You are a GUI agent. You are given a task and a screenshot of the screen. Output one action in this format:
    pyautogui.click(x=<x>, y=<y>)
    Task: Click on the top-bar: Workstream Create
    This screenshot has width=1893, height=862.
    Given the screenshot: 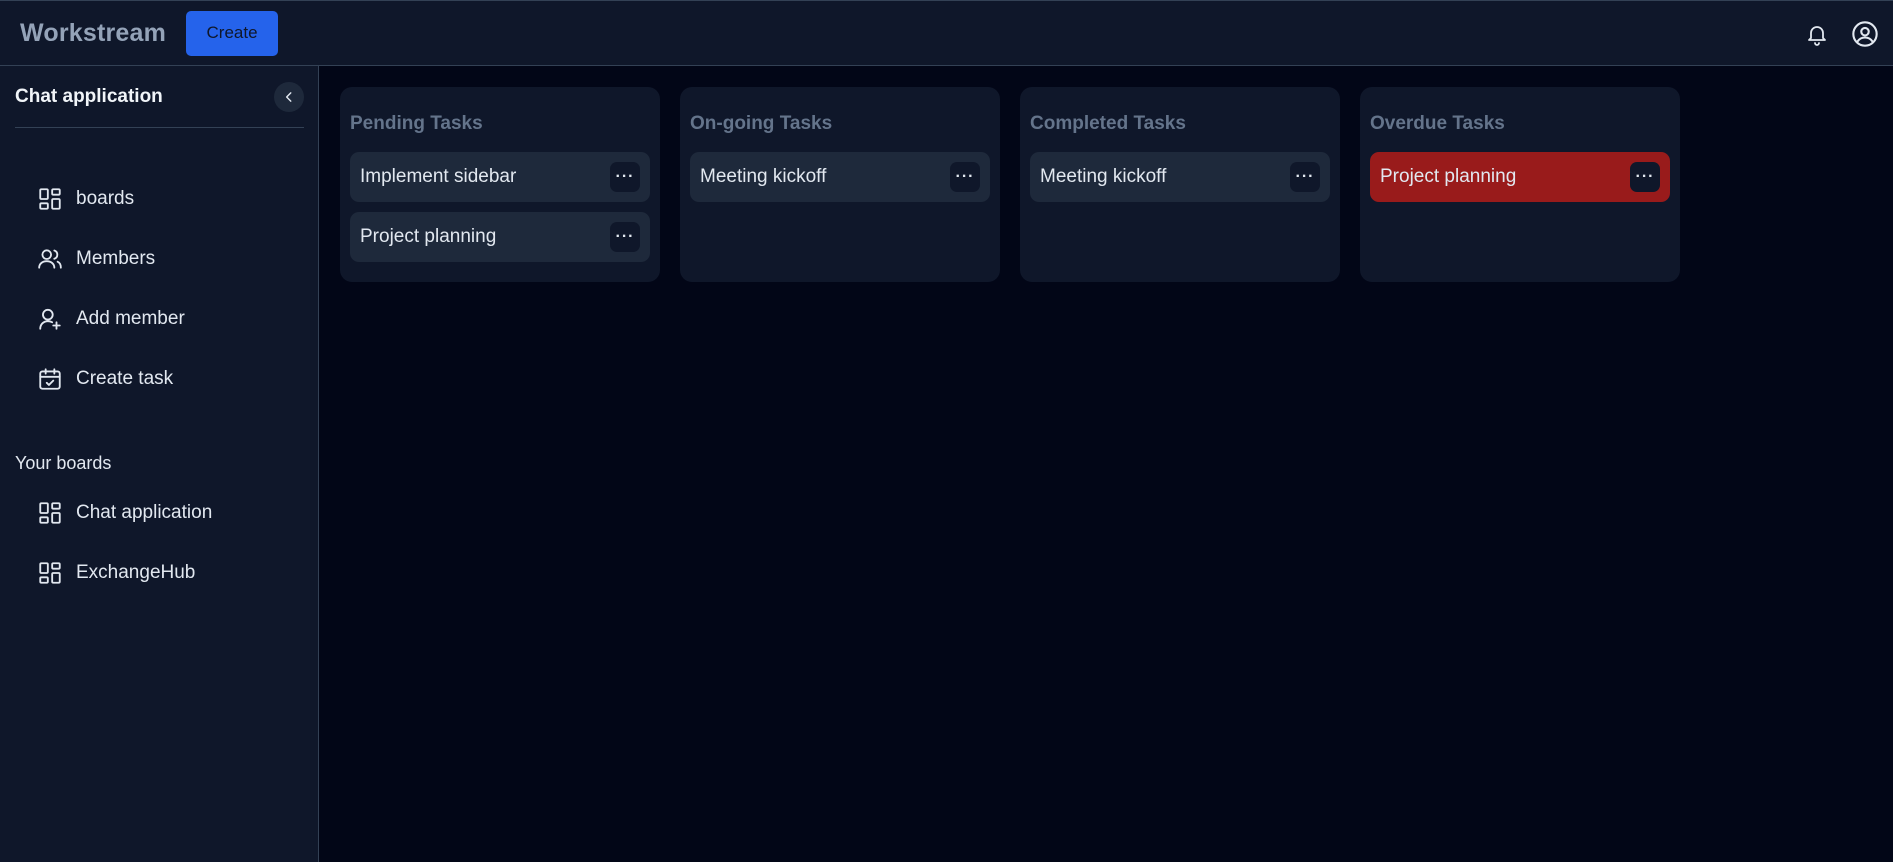 What is the action you would take?
    pyautogui.click(x=946, y=33)
    